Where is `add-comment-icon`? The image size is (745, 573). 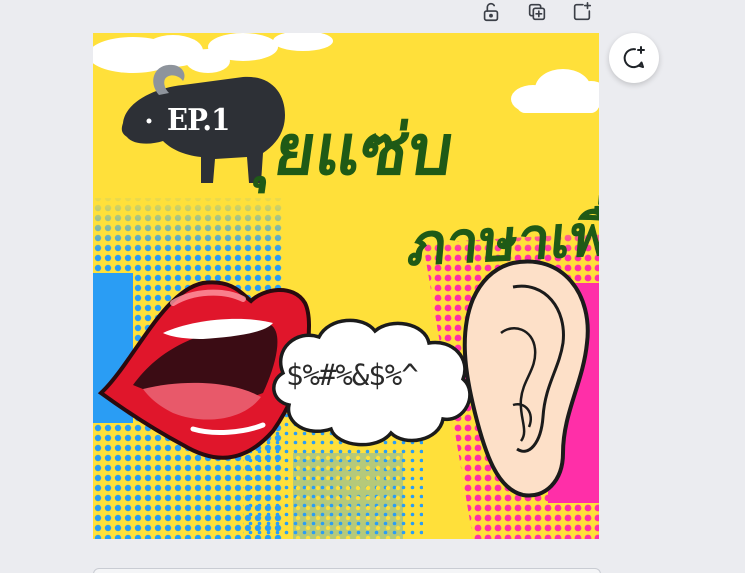 add-comment-icon is located at coordinates (634, 57).